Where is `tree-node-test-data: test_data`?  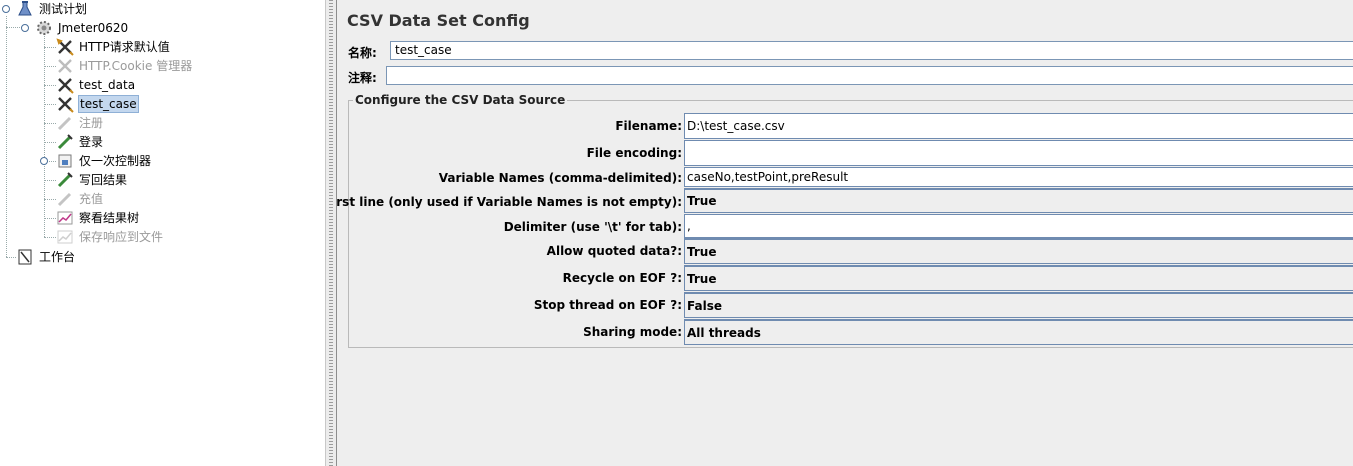
tree-node-test-data: test_data is located at coordinates (96, 85).